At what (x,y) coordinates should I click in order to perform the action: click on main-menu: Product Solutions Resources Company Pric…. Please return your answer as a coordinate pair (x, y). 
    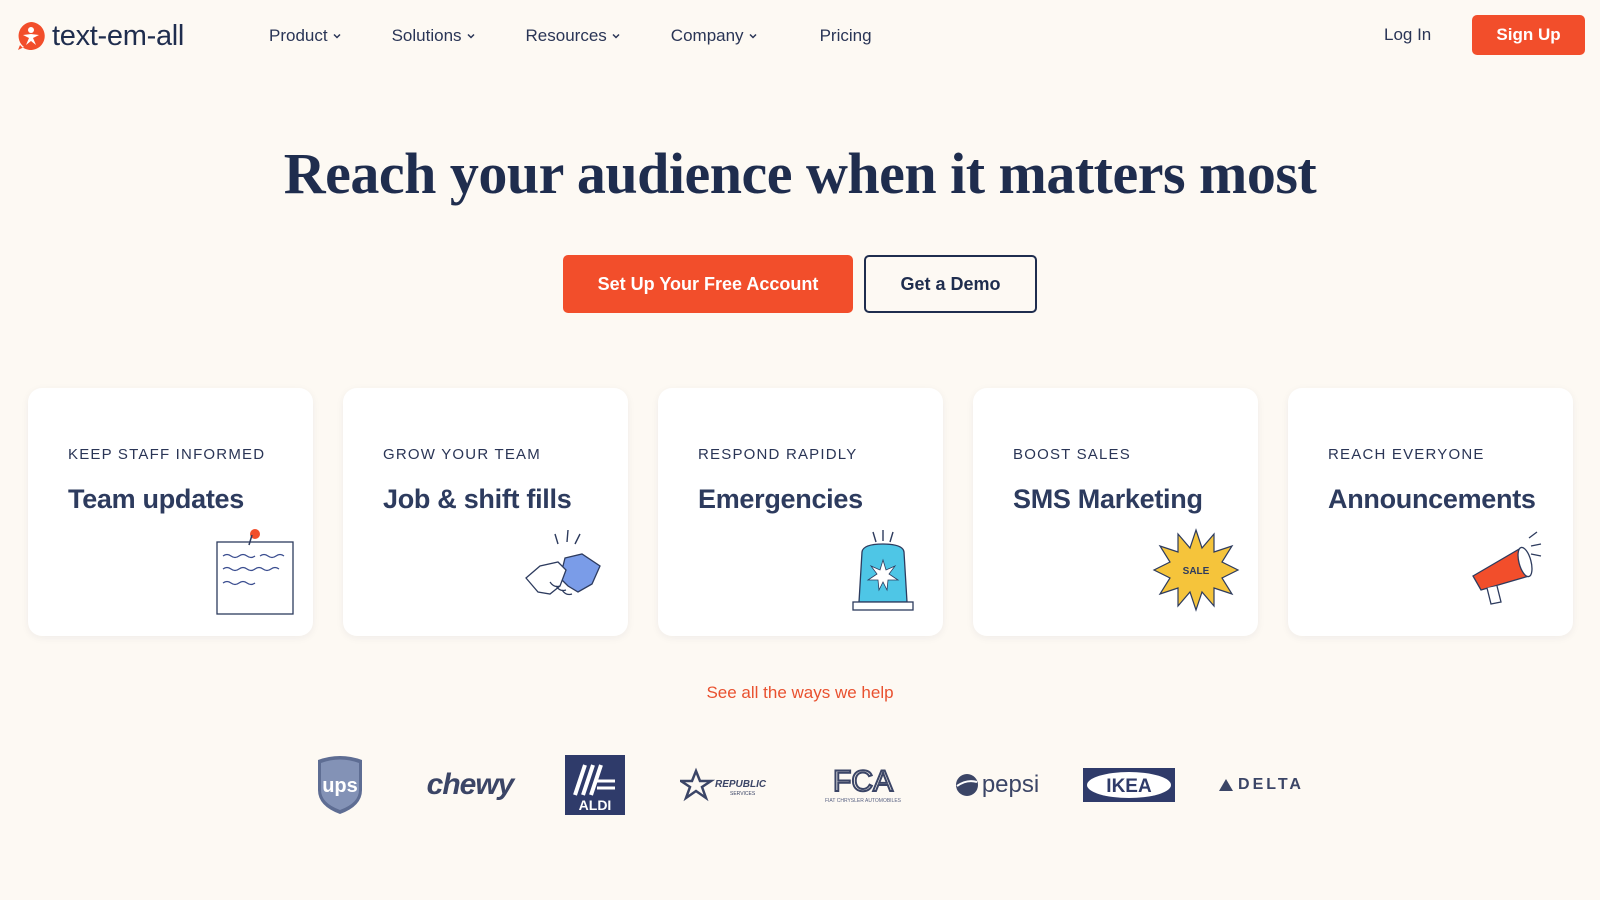
    Looking at the image, I should click on (570, 36).